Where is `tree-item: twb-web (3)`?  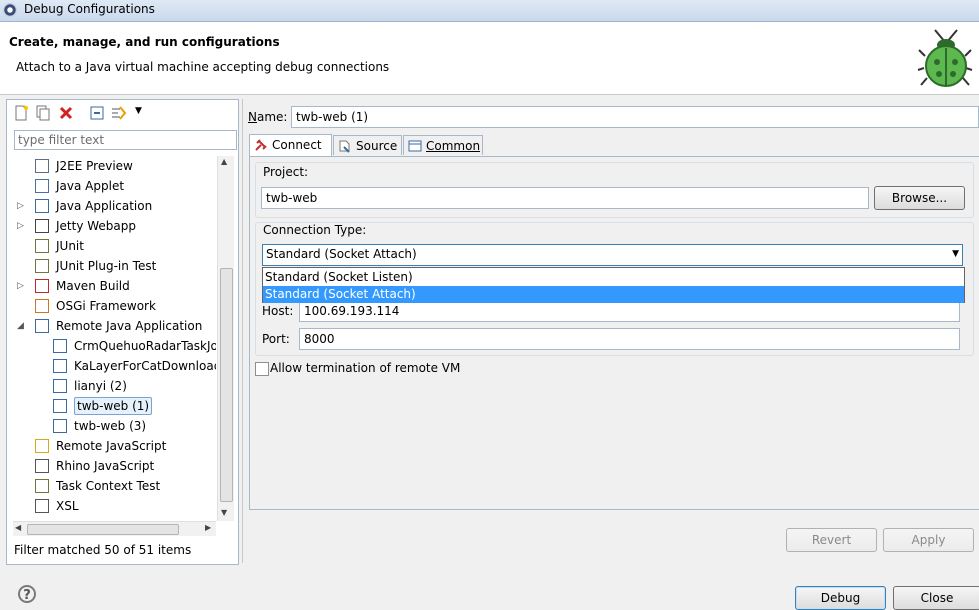
tree-item: twb-web (3) is located at coordinates (114, 426).